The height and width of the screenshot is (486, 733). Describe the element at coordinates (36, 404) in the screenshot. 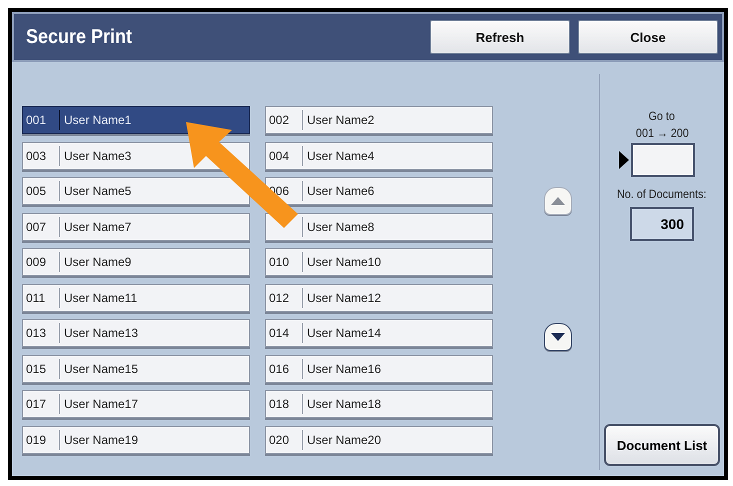

I see `user-number: 017` at that location.